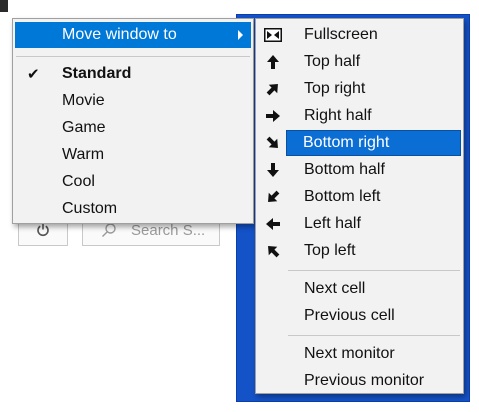  I want to click on menu-item-label: Cool, so click(78, 181).